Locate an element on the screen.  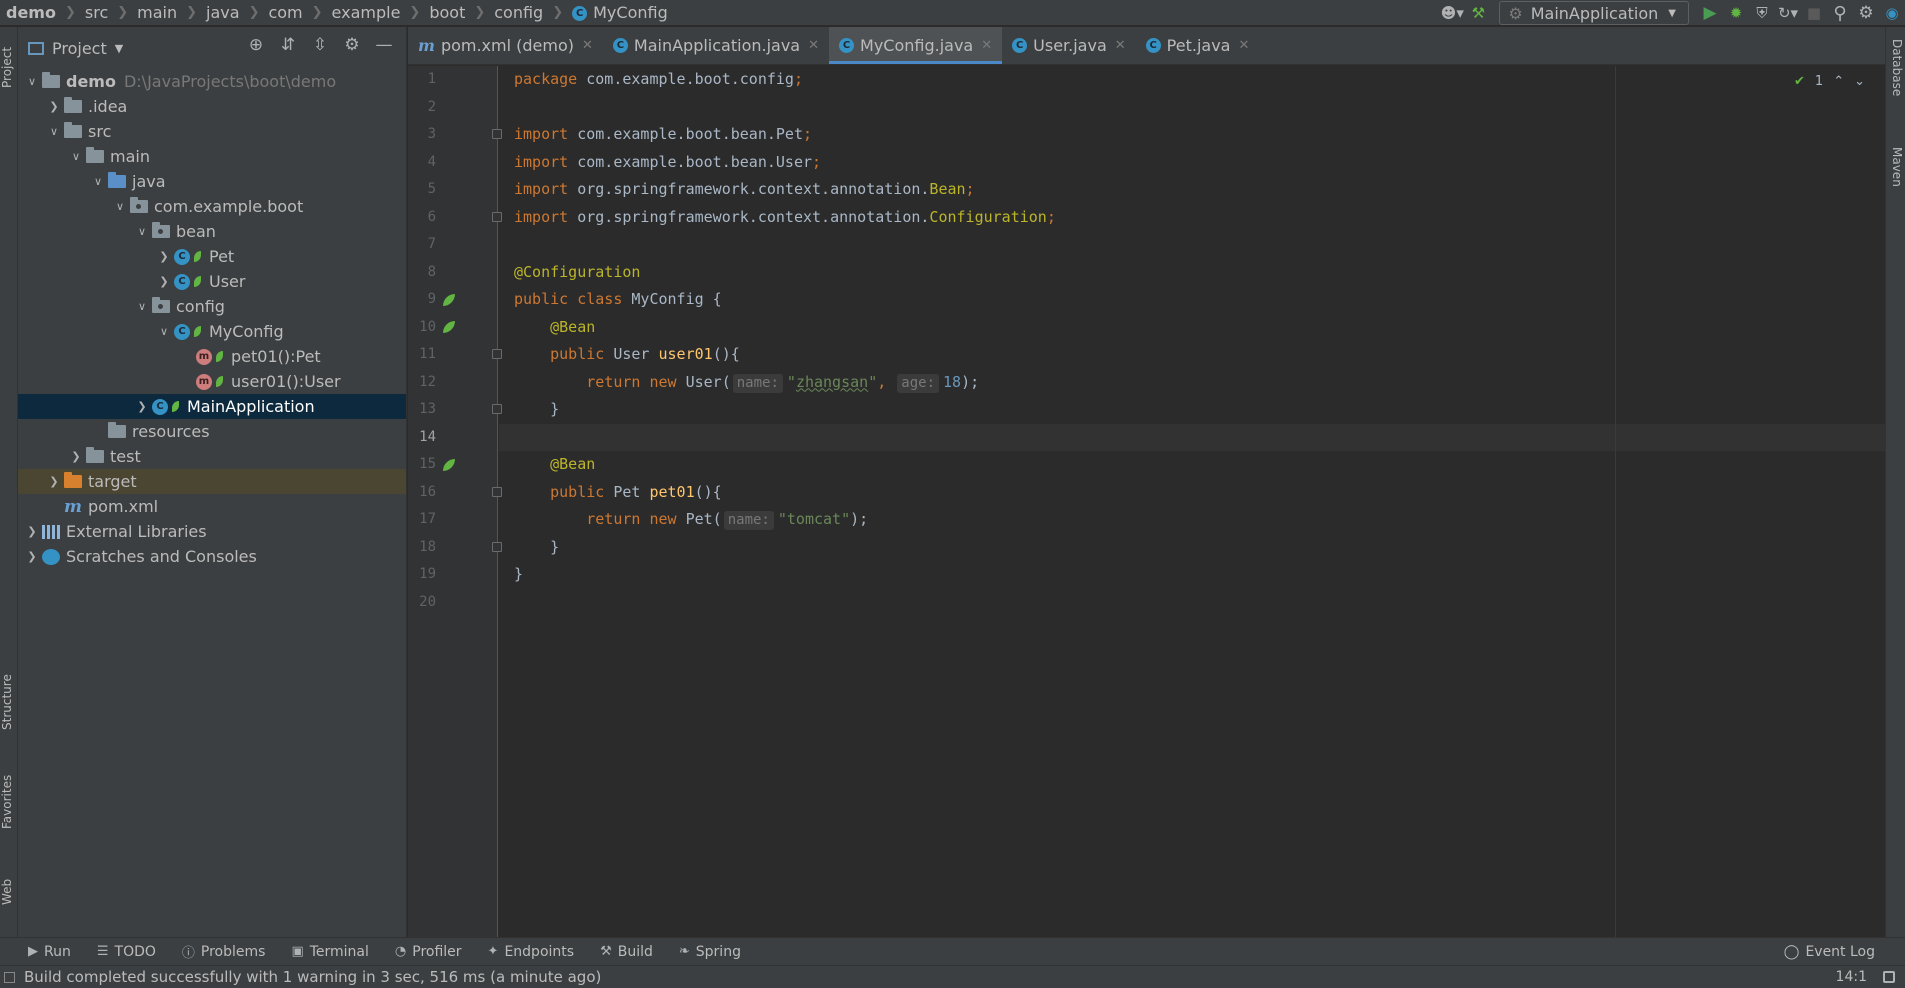
inspection-widget: ✔ 1 ⌃ ⌄ is located at coordinates (1829, 81).